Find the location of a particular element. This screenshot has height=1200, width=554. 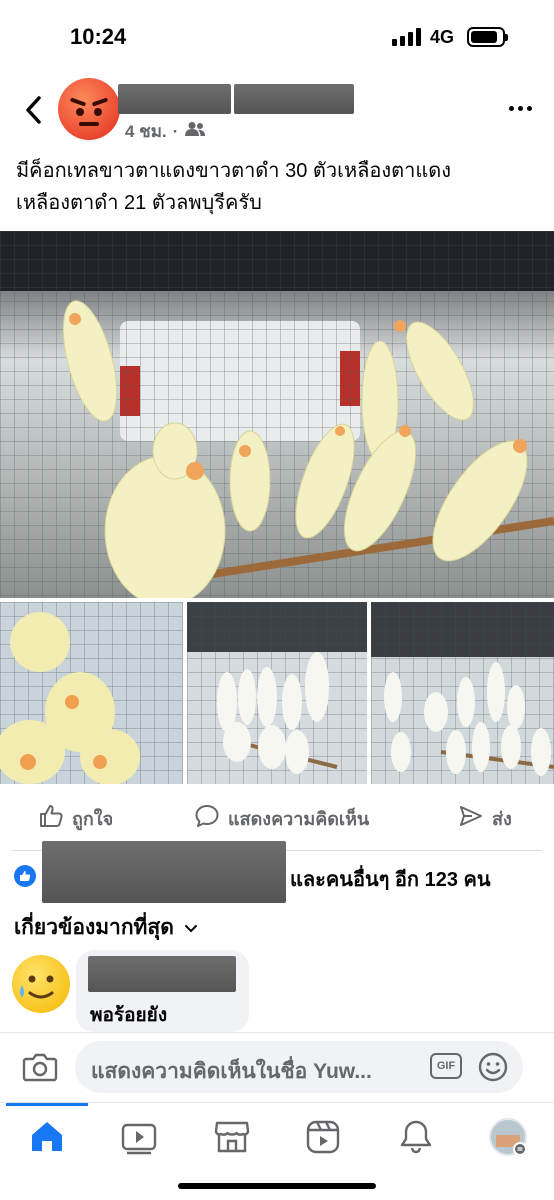

comment-button: แสดงความคิดเห็น is located at coordinates (281, 818).